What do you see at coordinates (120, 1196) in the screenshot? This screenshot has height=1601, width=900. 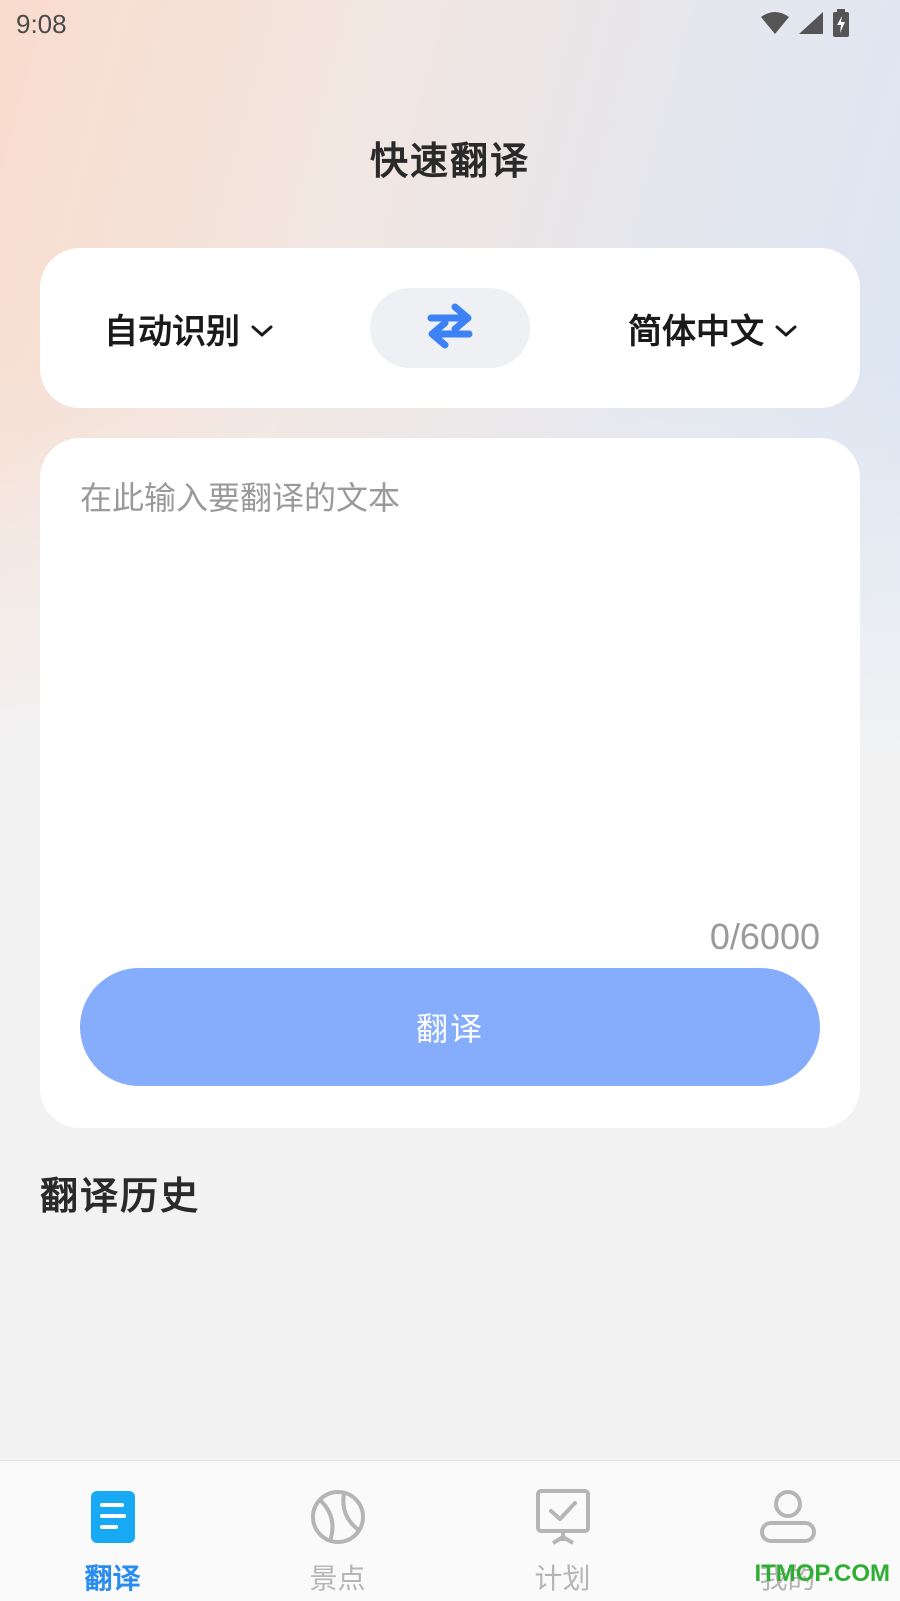 I see `history-section-title: 翻译历史` at bounding box center [120, 1196].